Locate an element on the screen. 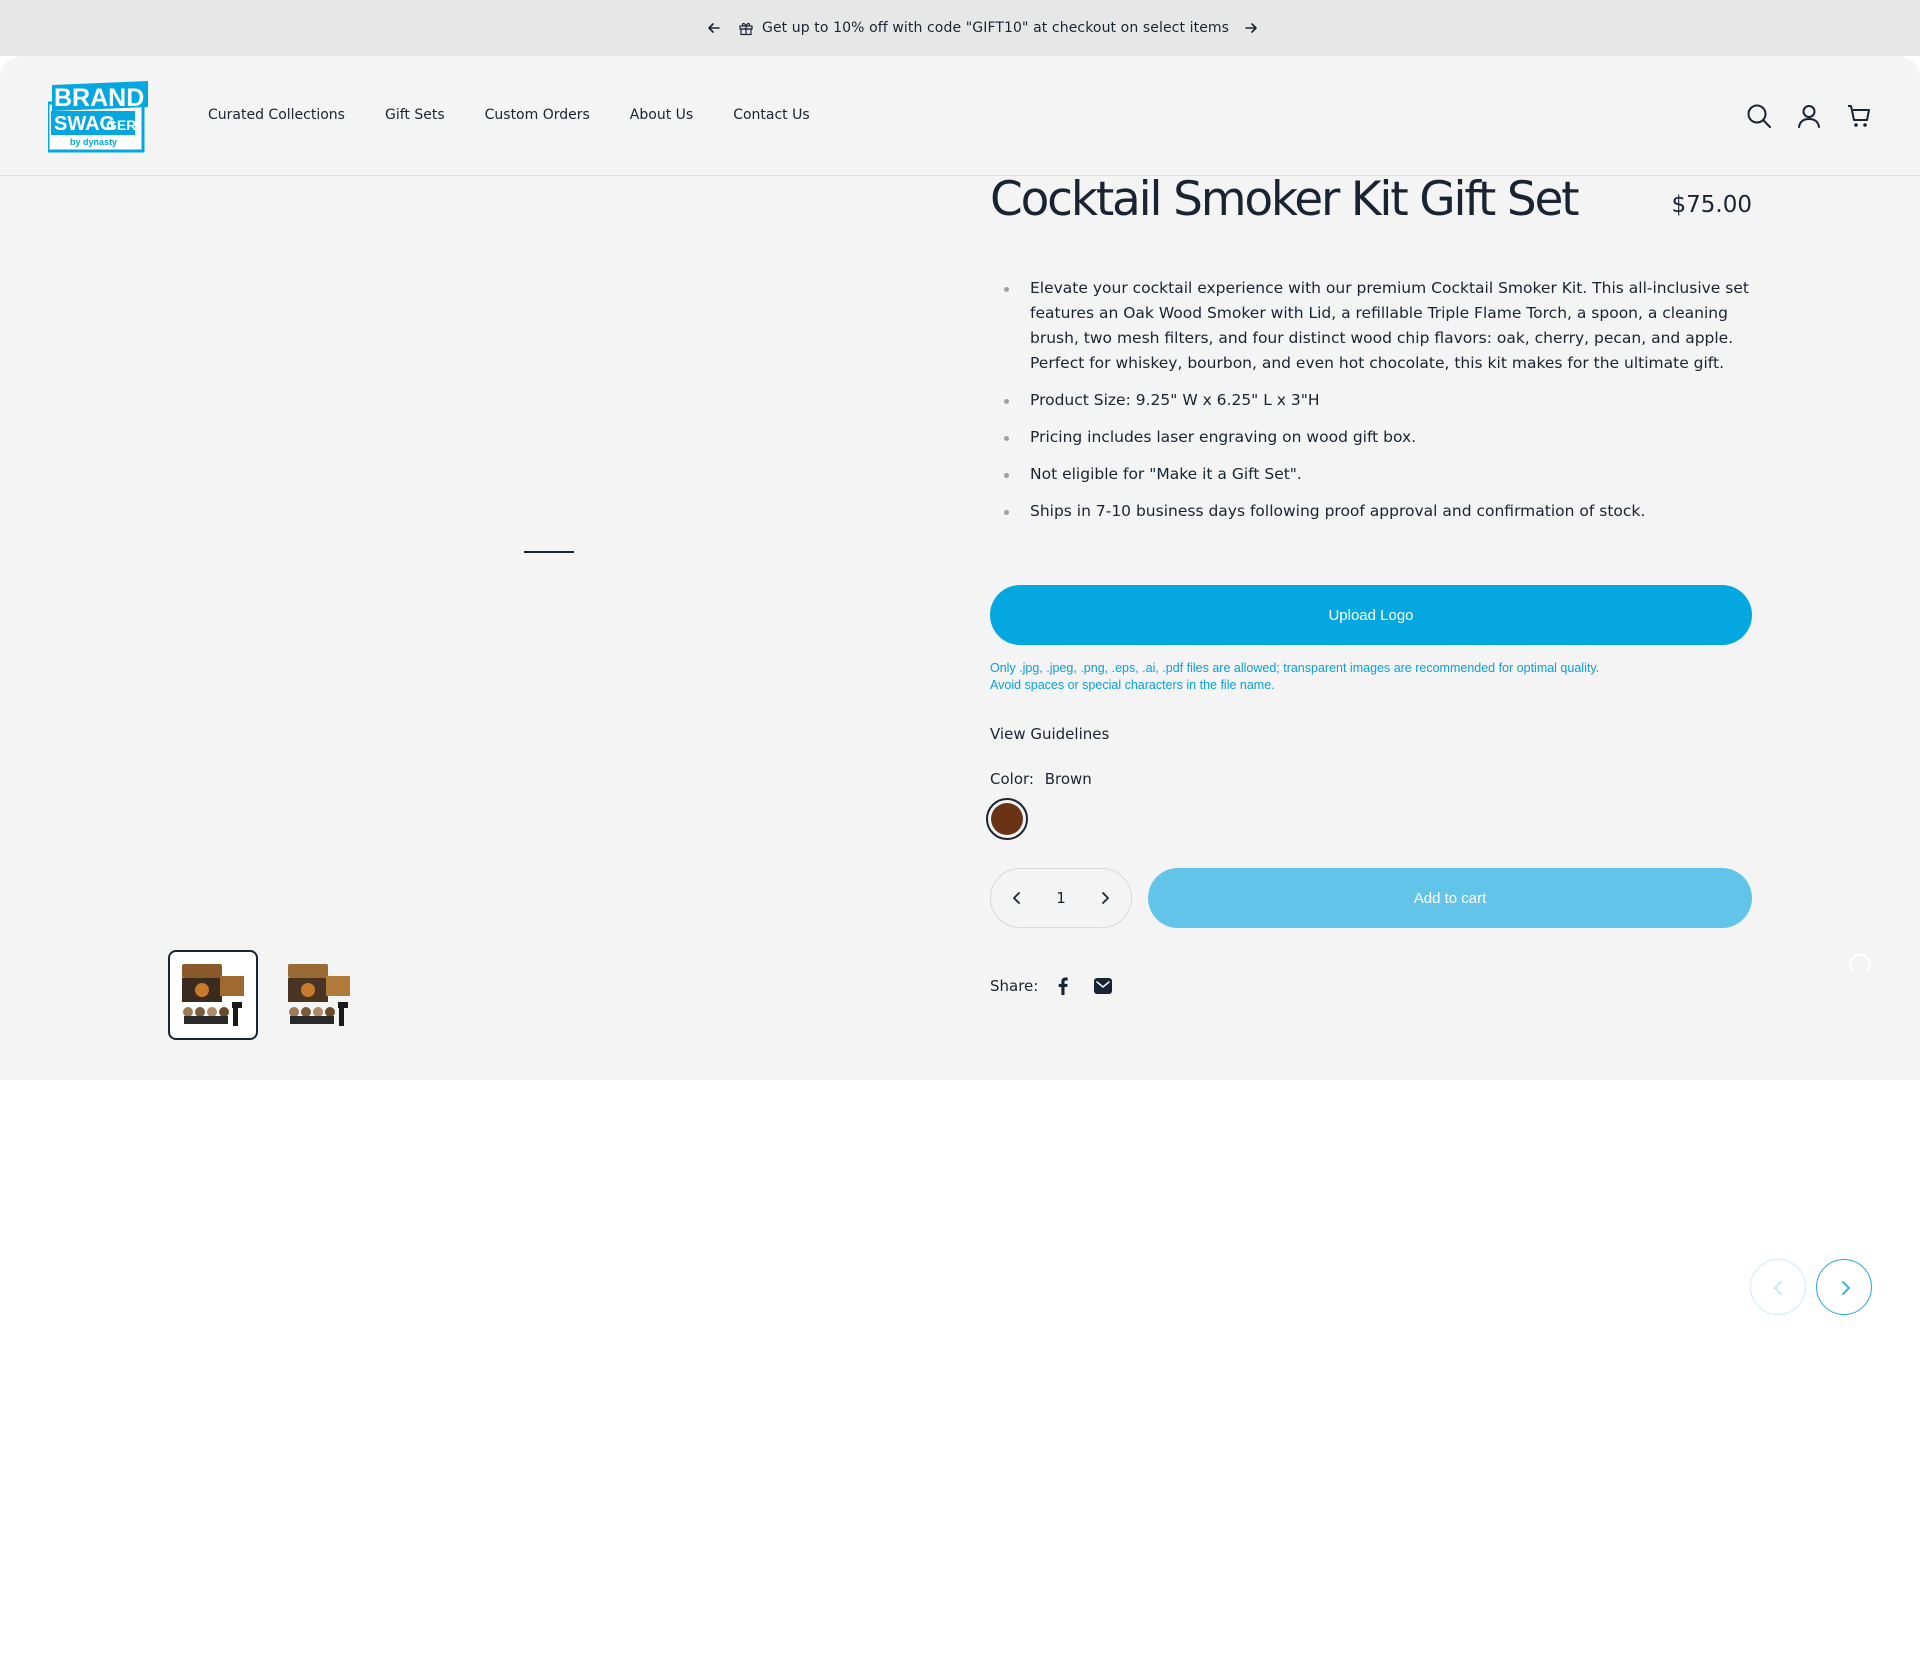  carousel-next-button is located at coordinates (1844, 1287).